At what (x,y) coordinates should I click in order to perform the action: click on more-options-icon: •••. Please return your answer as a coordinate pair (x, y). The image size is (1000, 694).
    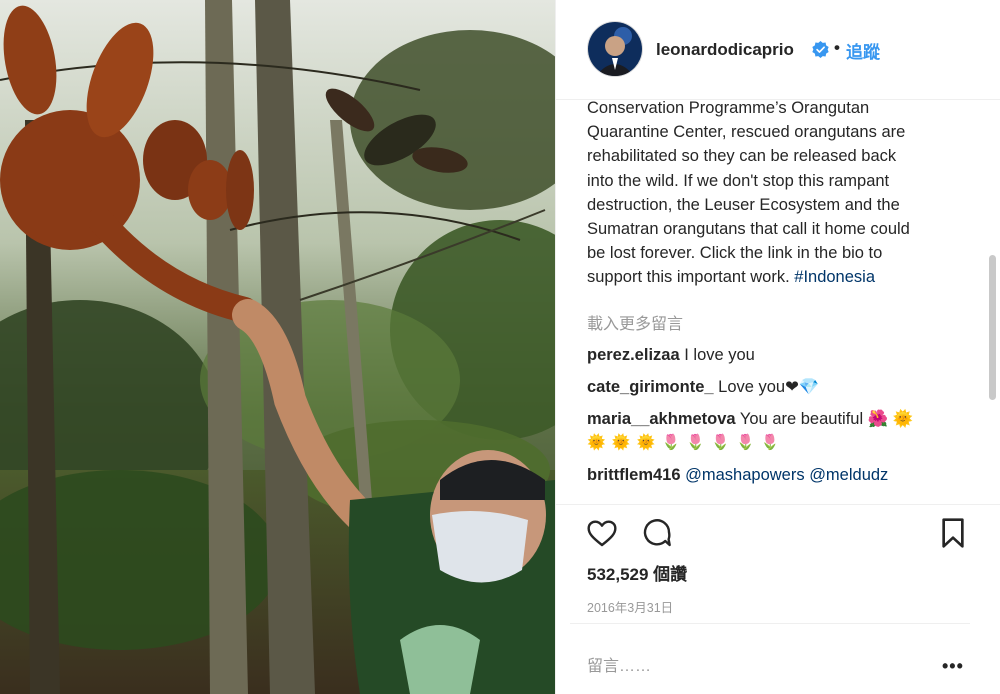
    Looking at the image, I should click on (953, 666).